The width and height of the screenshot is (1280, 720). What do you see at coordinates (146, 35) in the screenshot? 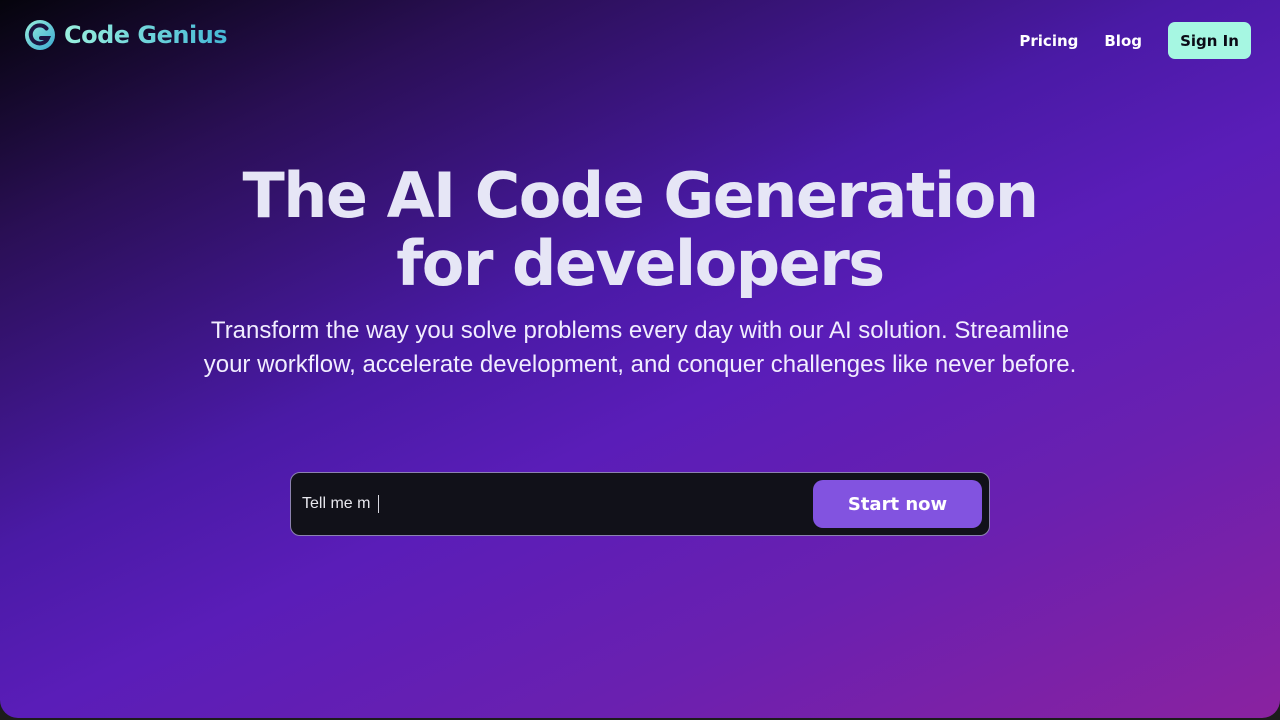
I see `brand-name: Code Genius` at bounding box center [146, 35].